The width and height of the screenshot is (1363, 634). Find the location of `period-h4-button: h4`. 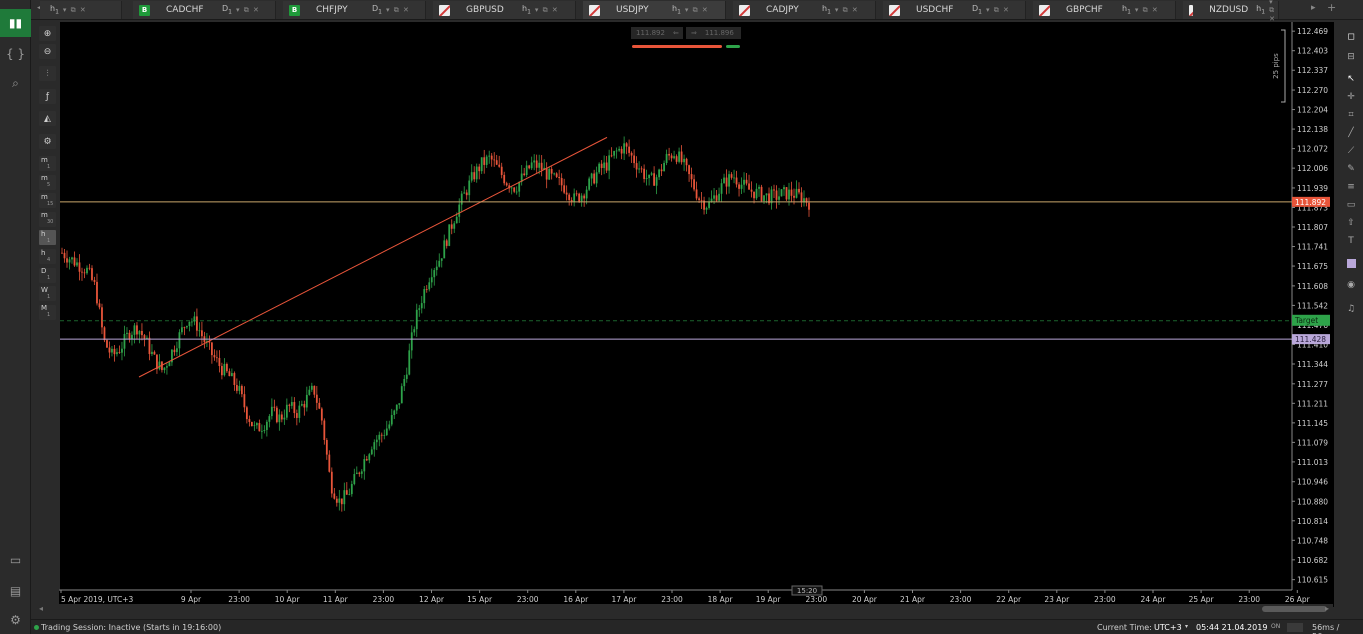

period-h4-button: h4 is located at coordinates (47, 256).